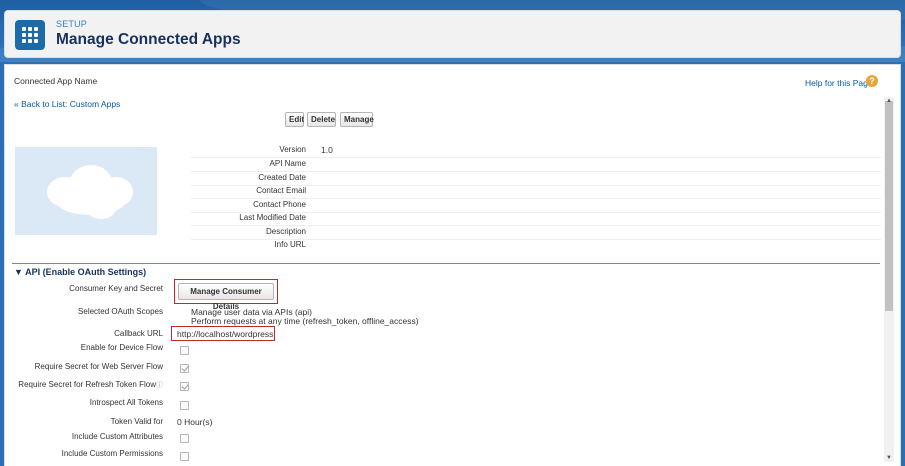 Image resolution: width=905 pixels, height=466 pixels. What do you see at coordinates (195, 422) in the screenshot?
I see `token-valid-value: 0 Hour(s)` at bounding box center [195, 422].